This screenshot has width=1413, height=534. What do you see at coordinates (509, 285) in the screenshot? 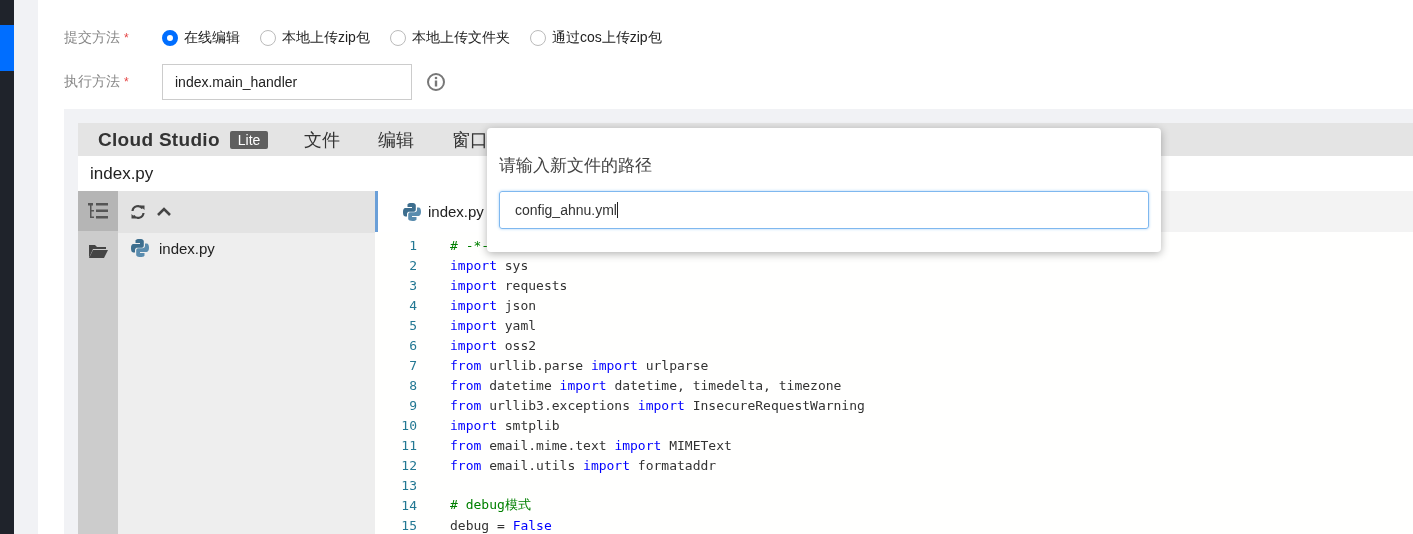
I see `code-line: import requests` at bounding box center [509, 285].